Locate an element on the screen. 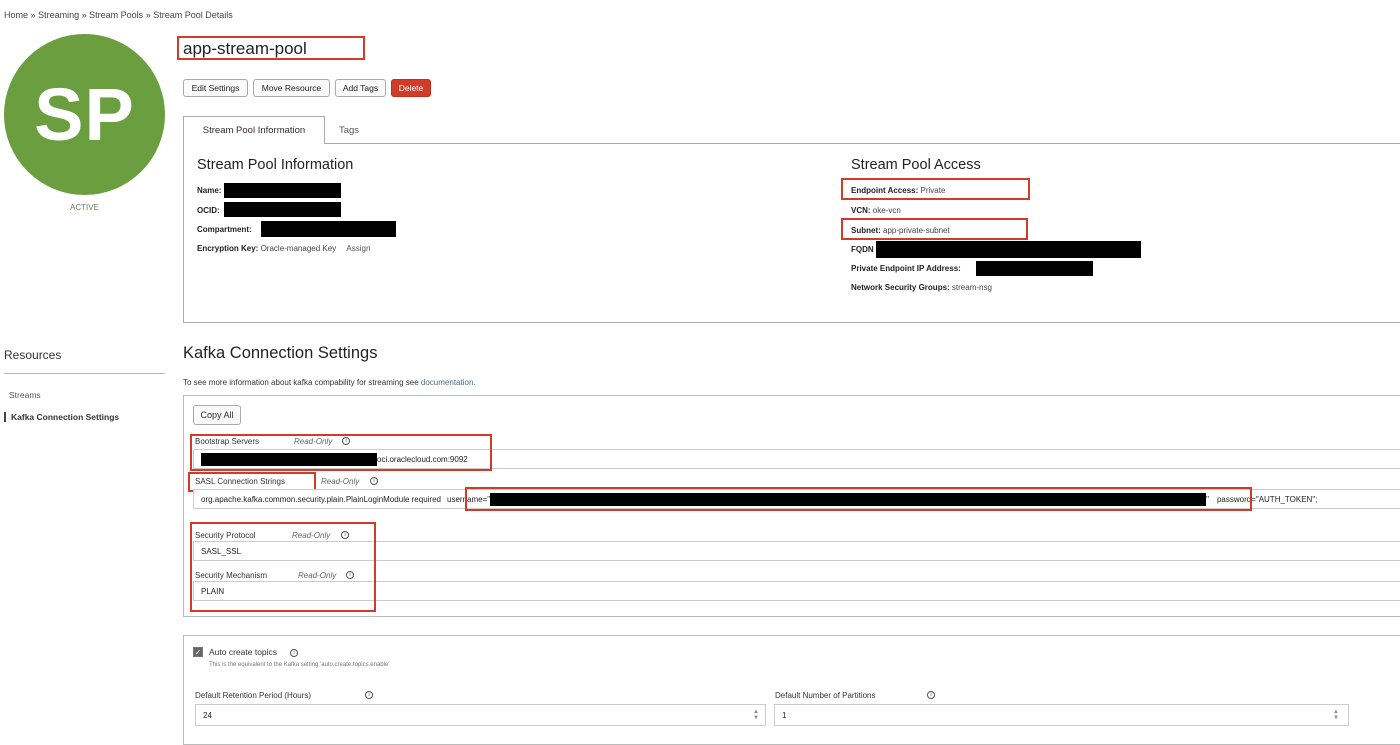  compartment-label: Compartment: is located at coordinates (224, 229).